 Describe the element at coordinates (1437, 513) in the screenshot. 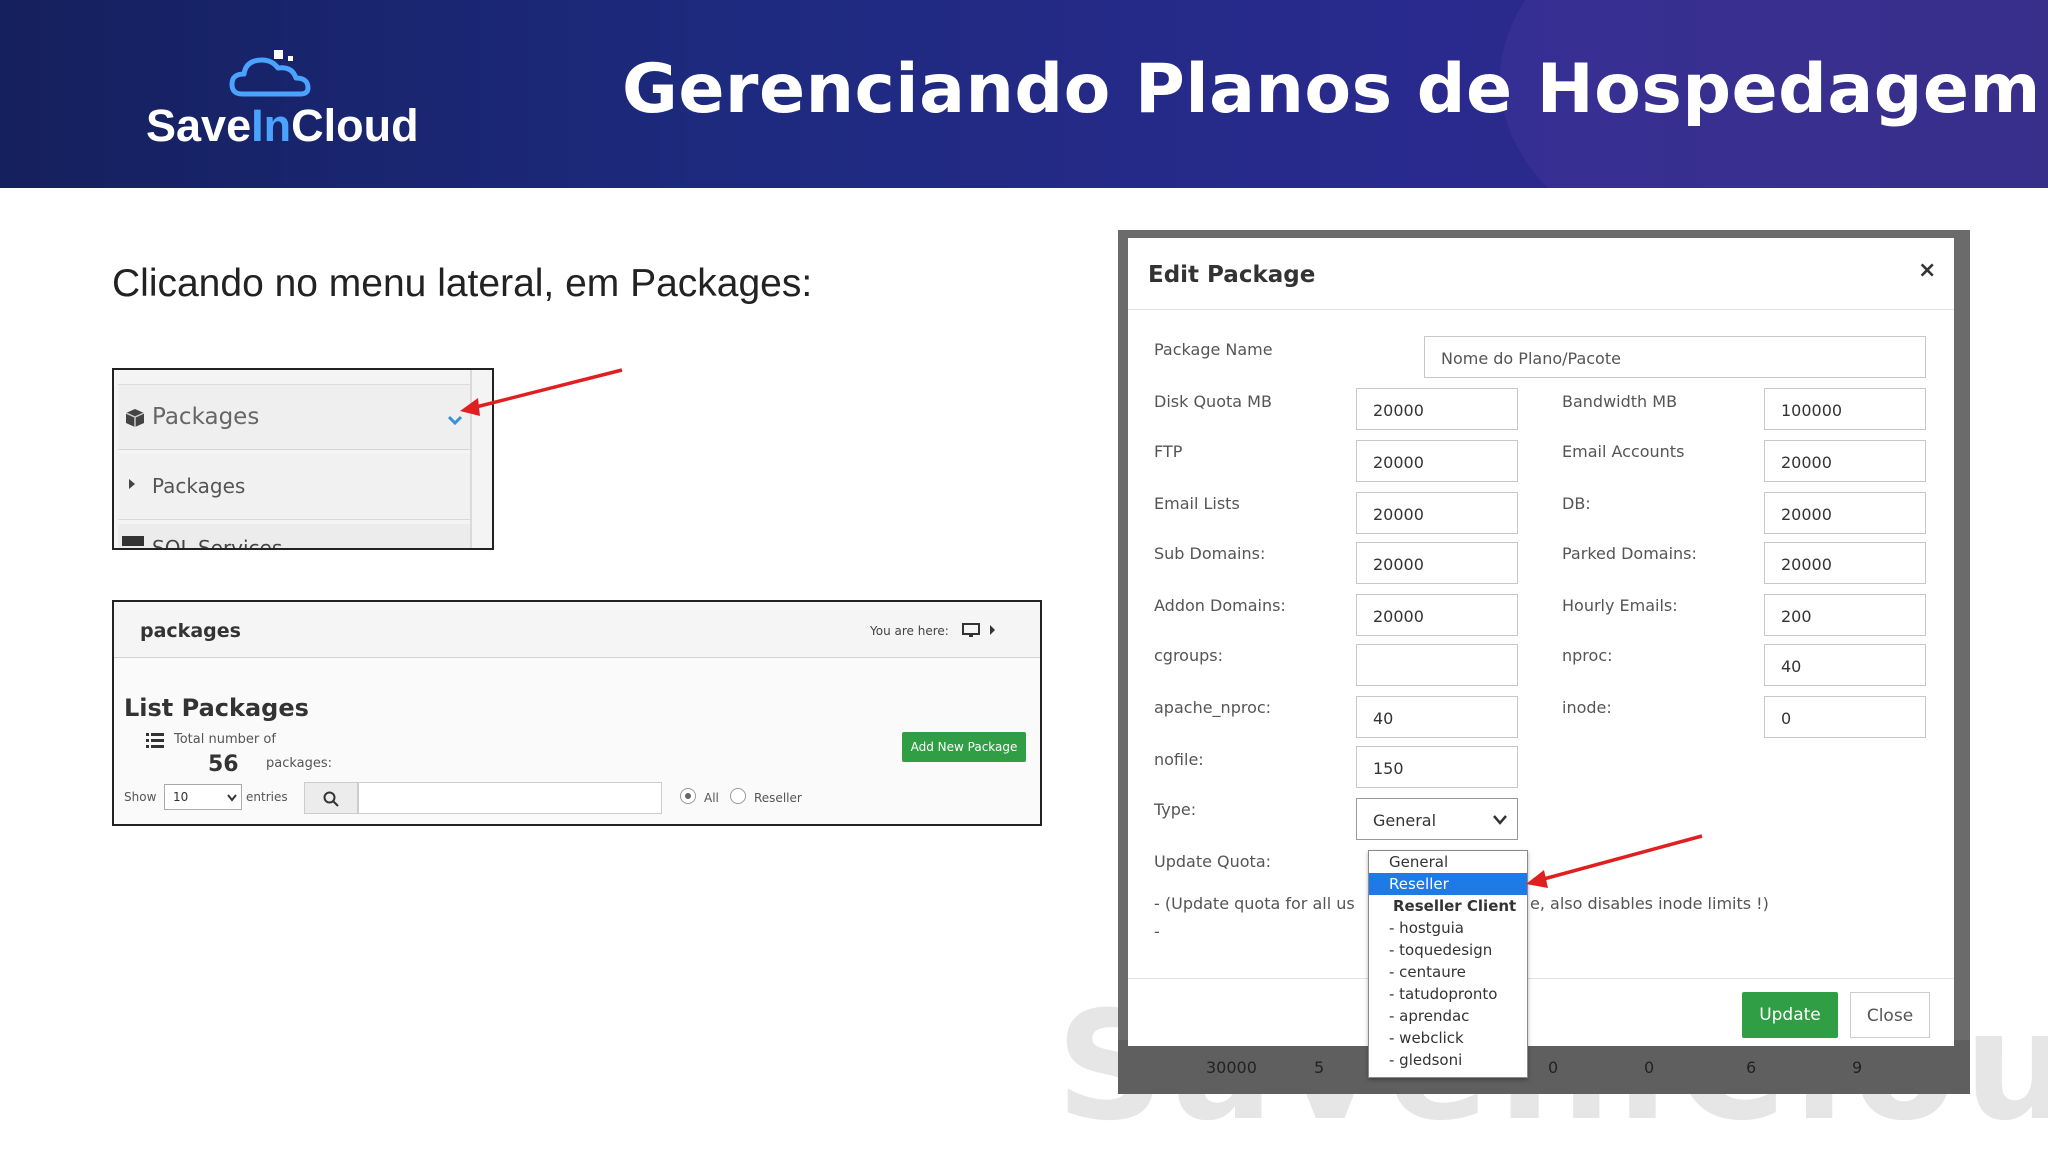

I see `email-lists-input: 20000` at that location.